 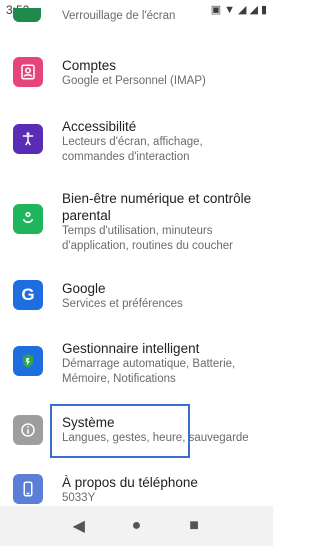 I want to click on item-title: Gestionnaire intelligent, so click(x=131, y=348).